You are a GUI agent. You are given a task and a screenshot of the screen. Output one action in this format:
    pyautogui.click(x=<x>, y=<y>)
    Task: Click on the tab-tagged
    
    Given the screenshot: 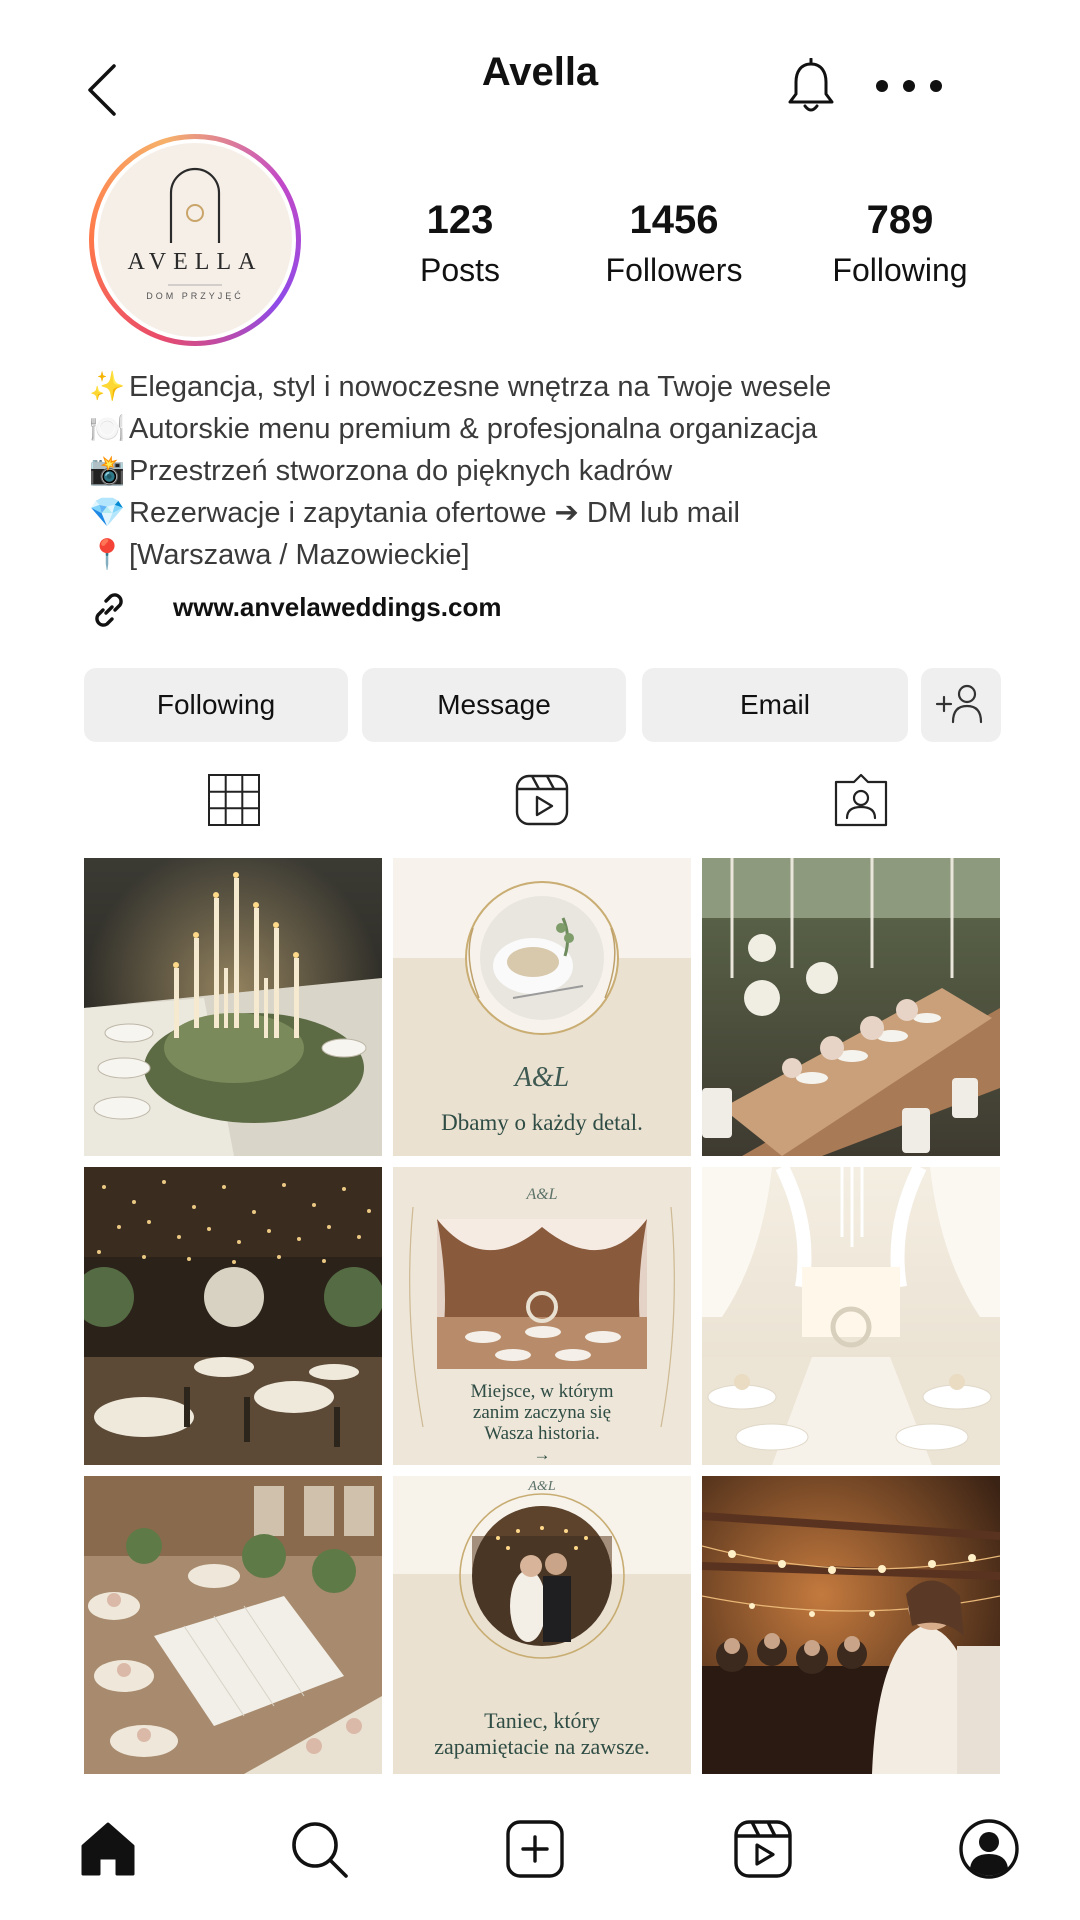 What is the action you would take?
    pyautogui.click(x=861, y=800)
    